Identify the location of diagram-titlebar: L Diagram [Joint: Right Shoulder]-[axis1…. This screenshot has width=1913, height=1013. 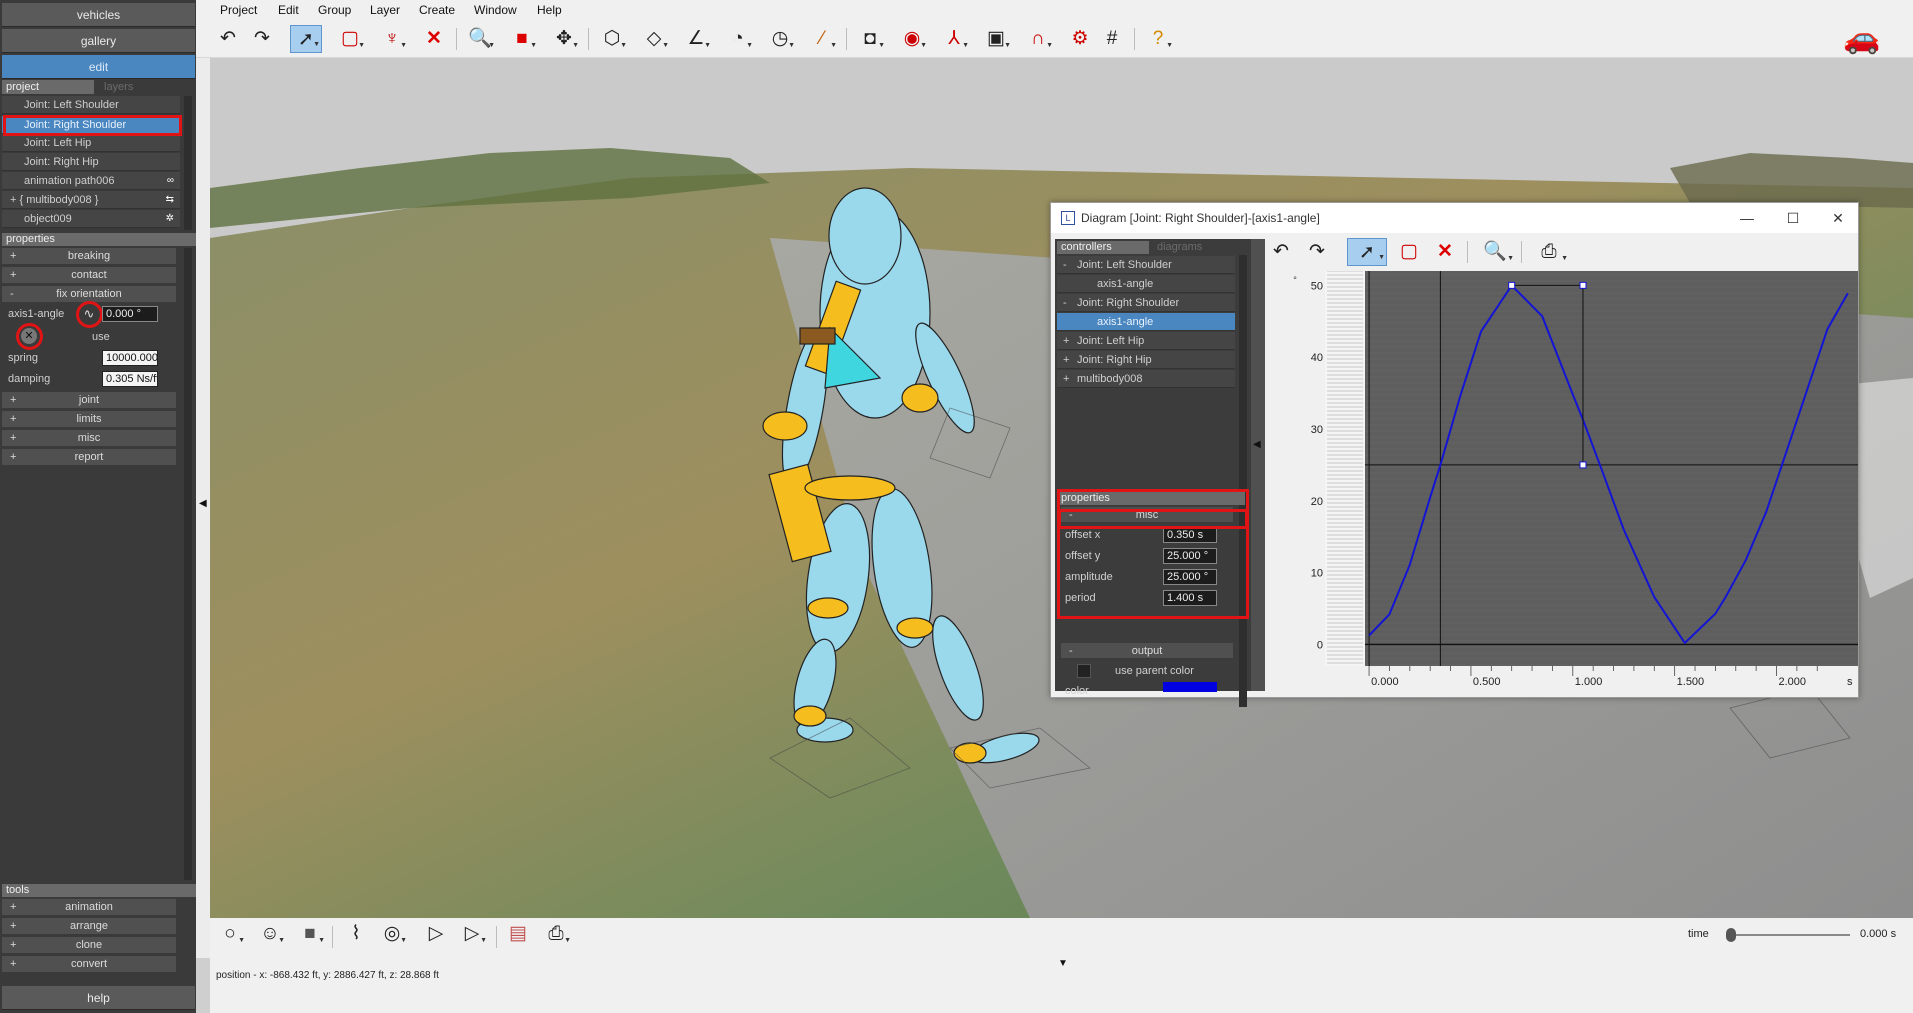
(1454, 218).